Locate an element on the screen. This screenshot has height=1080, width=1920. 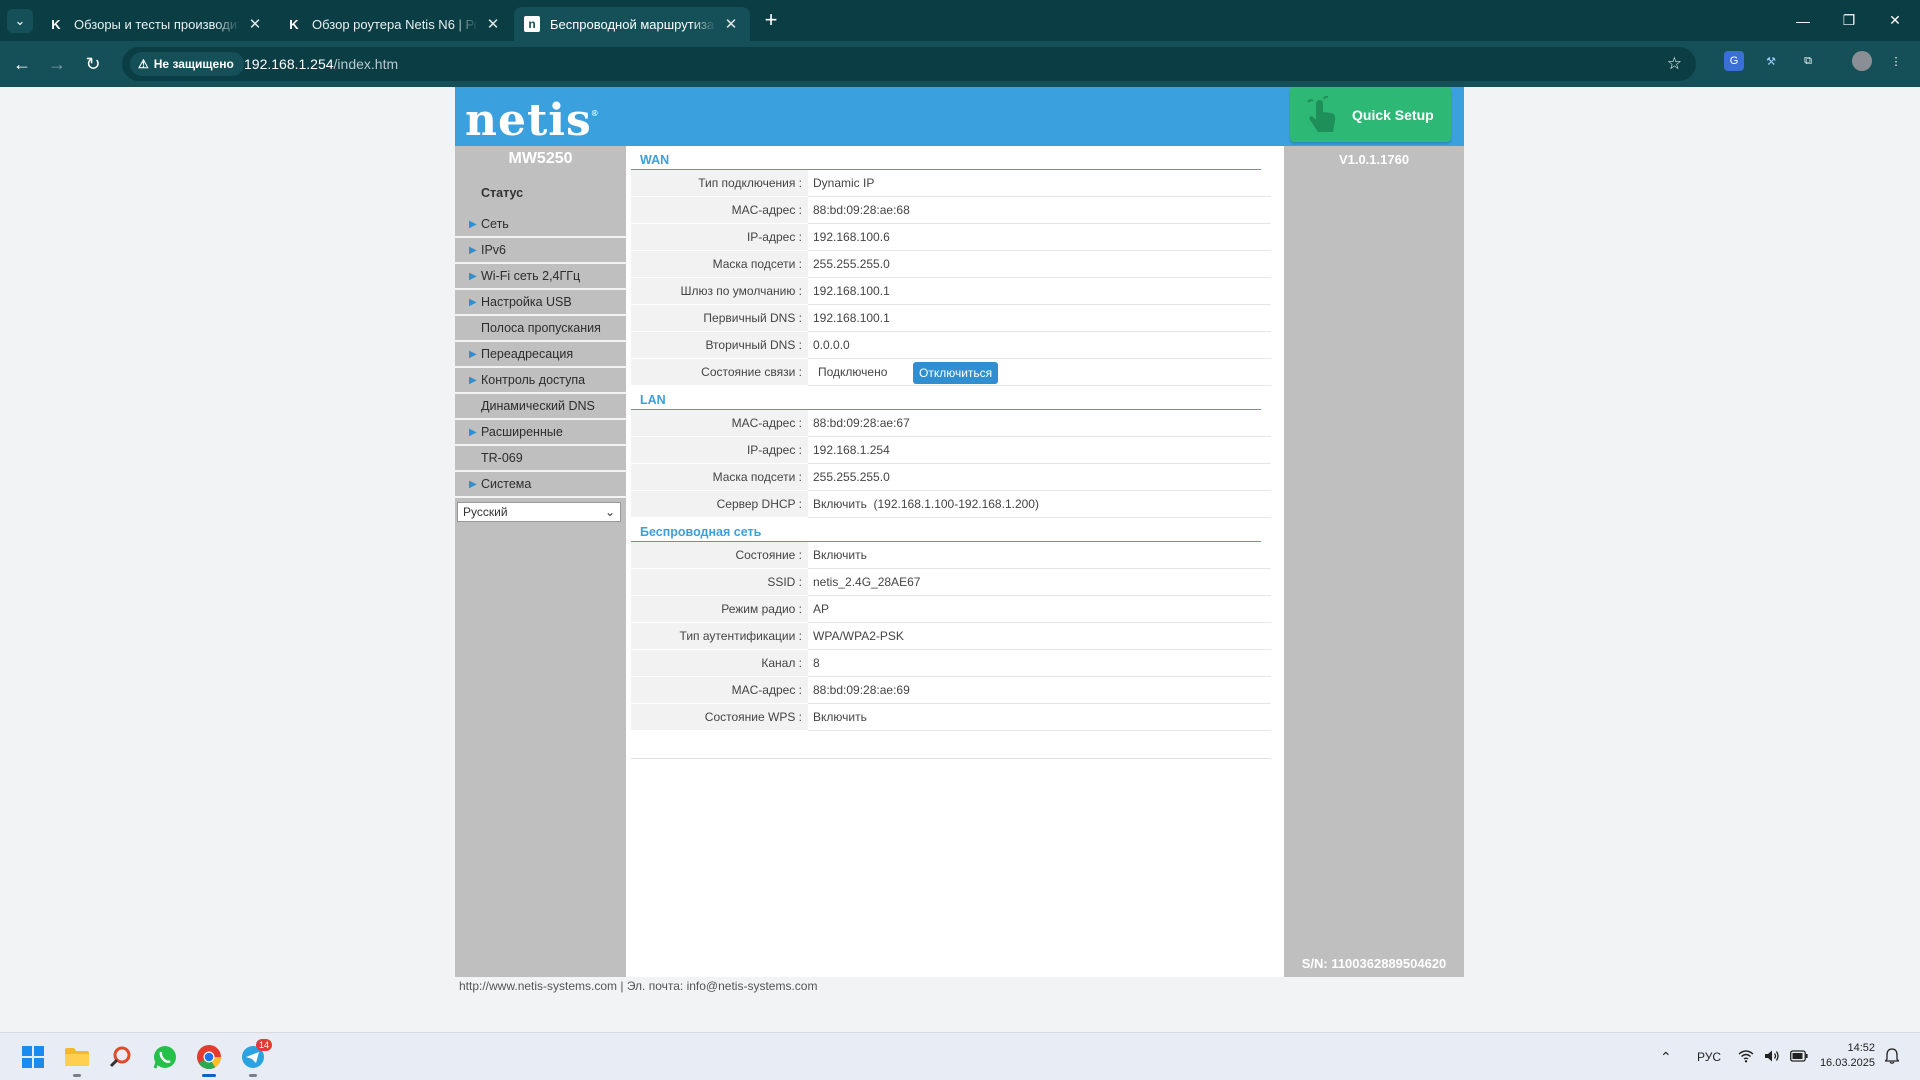
lan-section-title: LAN is located at coordinates (946, 398).